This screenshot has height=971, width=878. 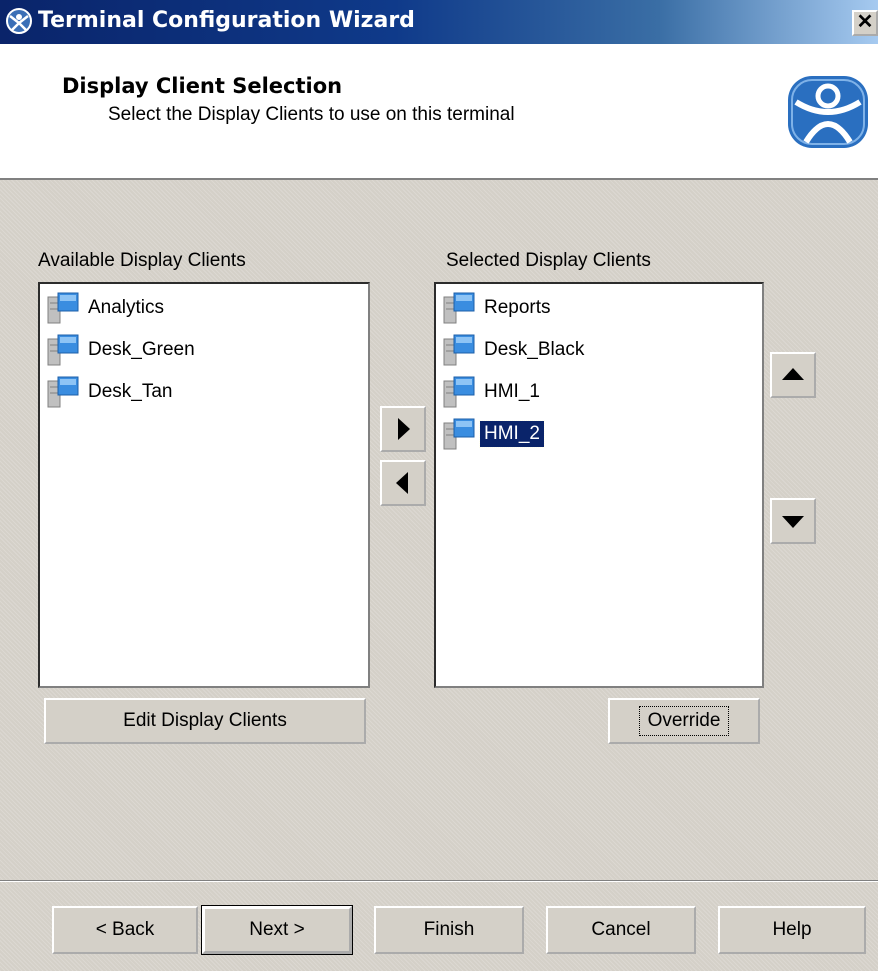 I want to click on edit-display-clients-button: Edit Display Clients, so click(x=205, y=721).